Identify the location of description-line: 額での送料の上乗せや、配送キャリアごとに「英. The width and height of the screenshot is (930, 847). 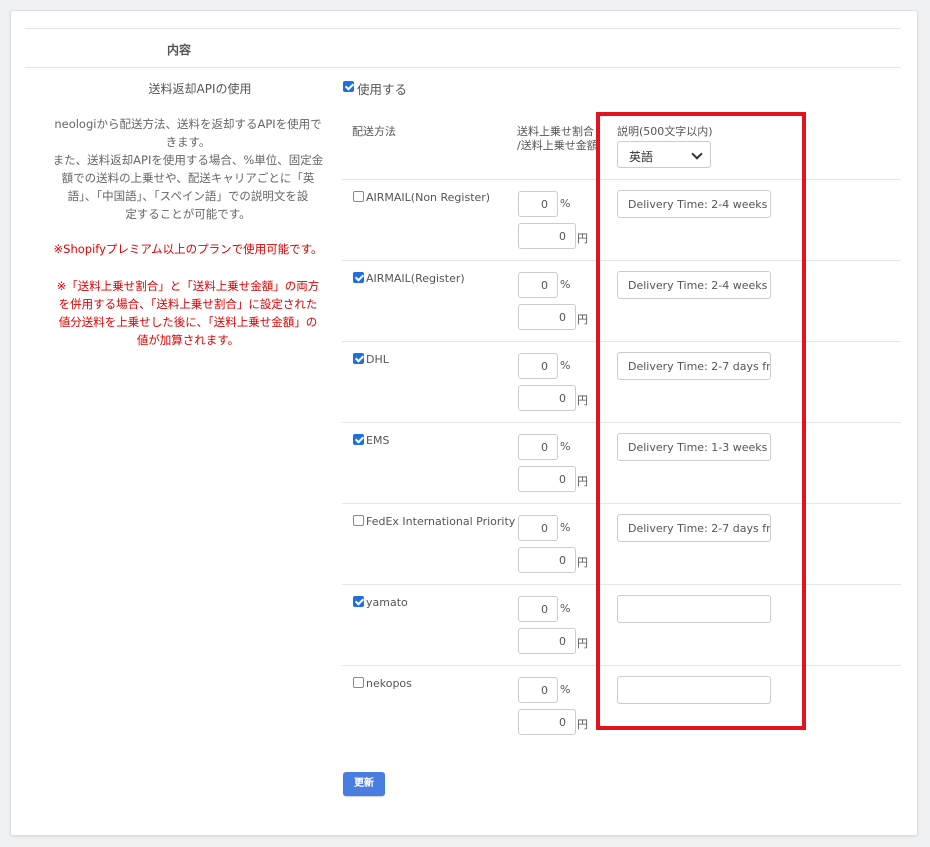
(188, 178).